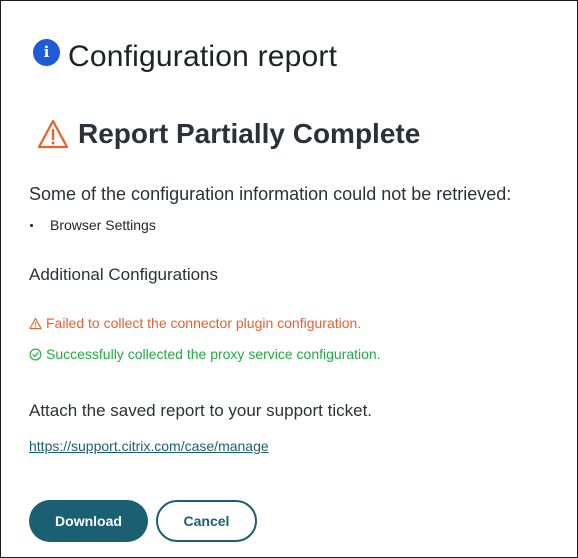 Image resolution: width=578 pixels, height=558 pixels. I want to click on report-status: Report Partially Complete, so click(228, 134).